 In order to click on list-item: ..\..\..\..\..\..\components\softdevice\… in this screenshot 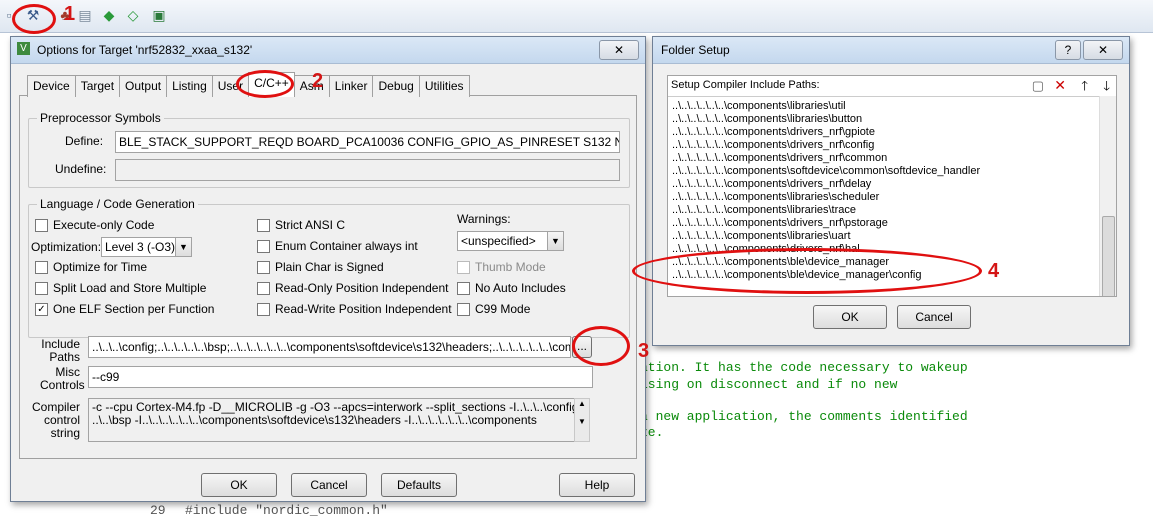, I will do `click(826, 171)`.